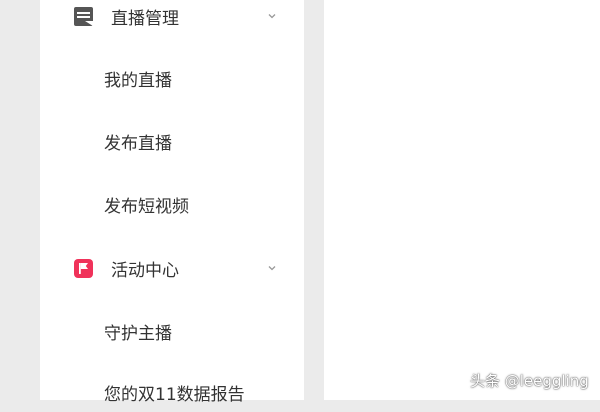 The height and width of the screenshot is (412, 600). Describe the element at coordinates (314, 200) in the screenshot. I see `layout-gutter` at that location.